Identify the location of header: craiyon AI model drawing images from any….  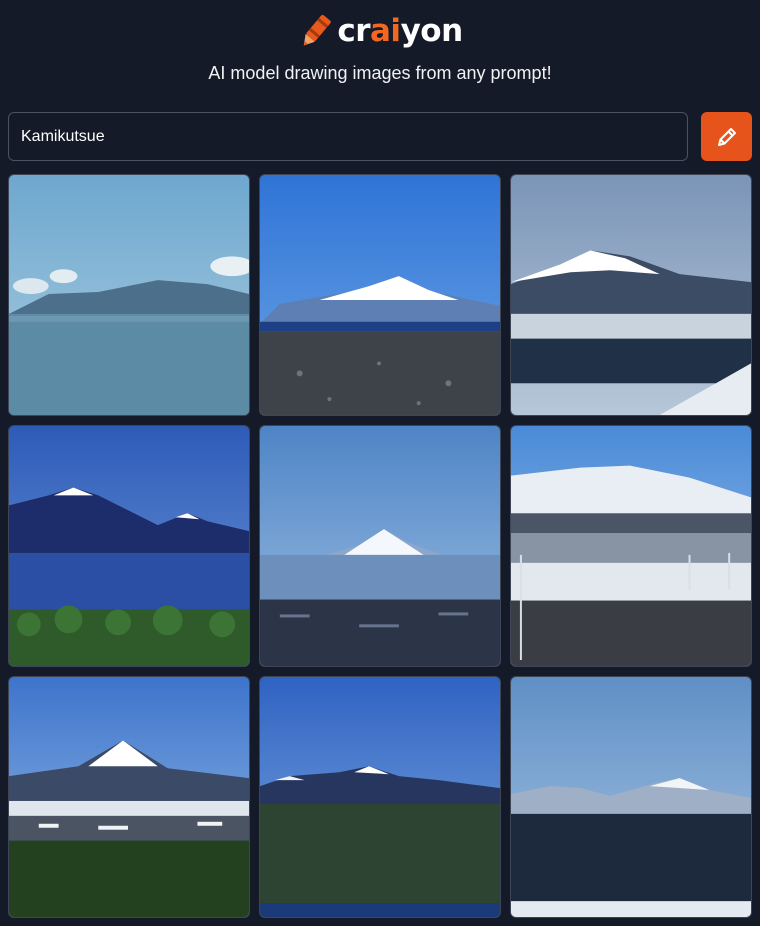
(380, 50).